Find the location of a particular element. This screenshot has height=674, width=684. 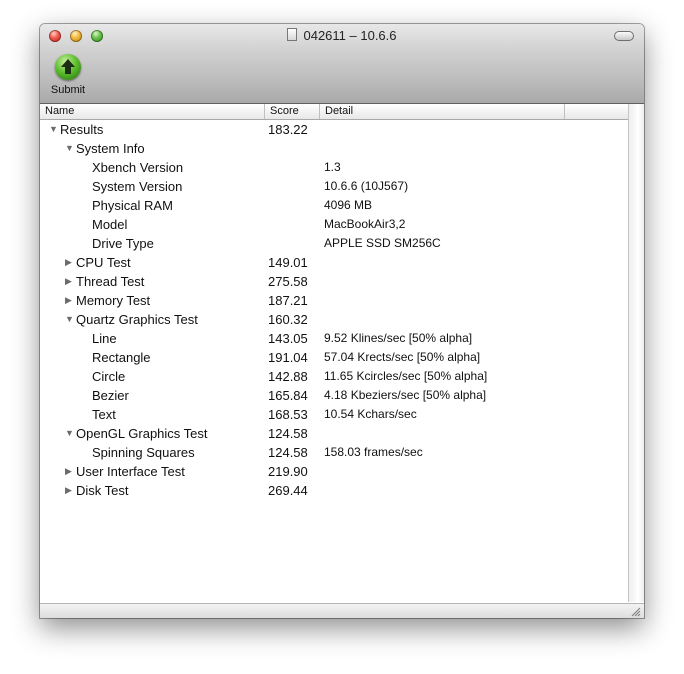

row-detail: 1.3 is located at coordinates (332, 167).